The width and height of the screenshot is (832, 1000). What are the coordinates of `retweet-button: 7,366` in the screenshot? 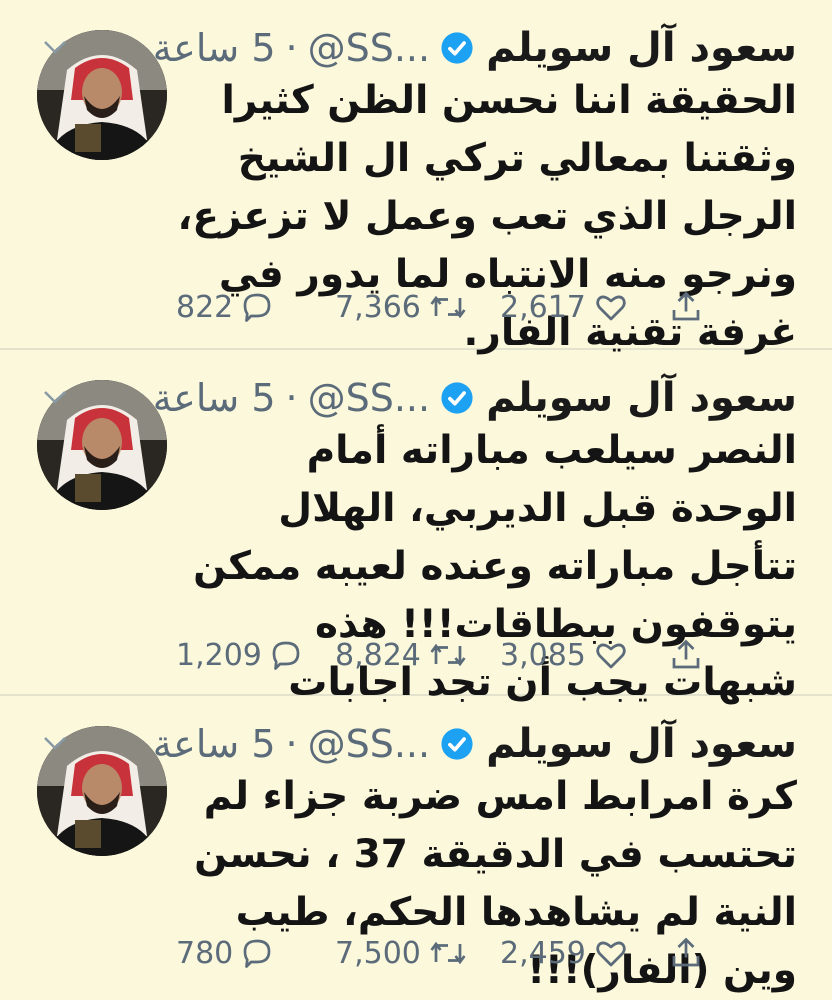 It's located at (402, 307).